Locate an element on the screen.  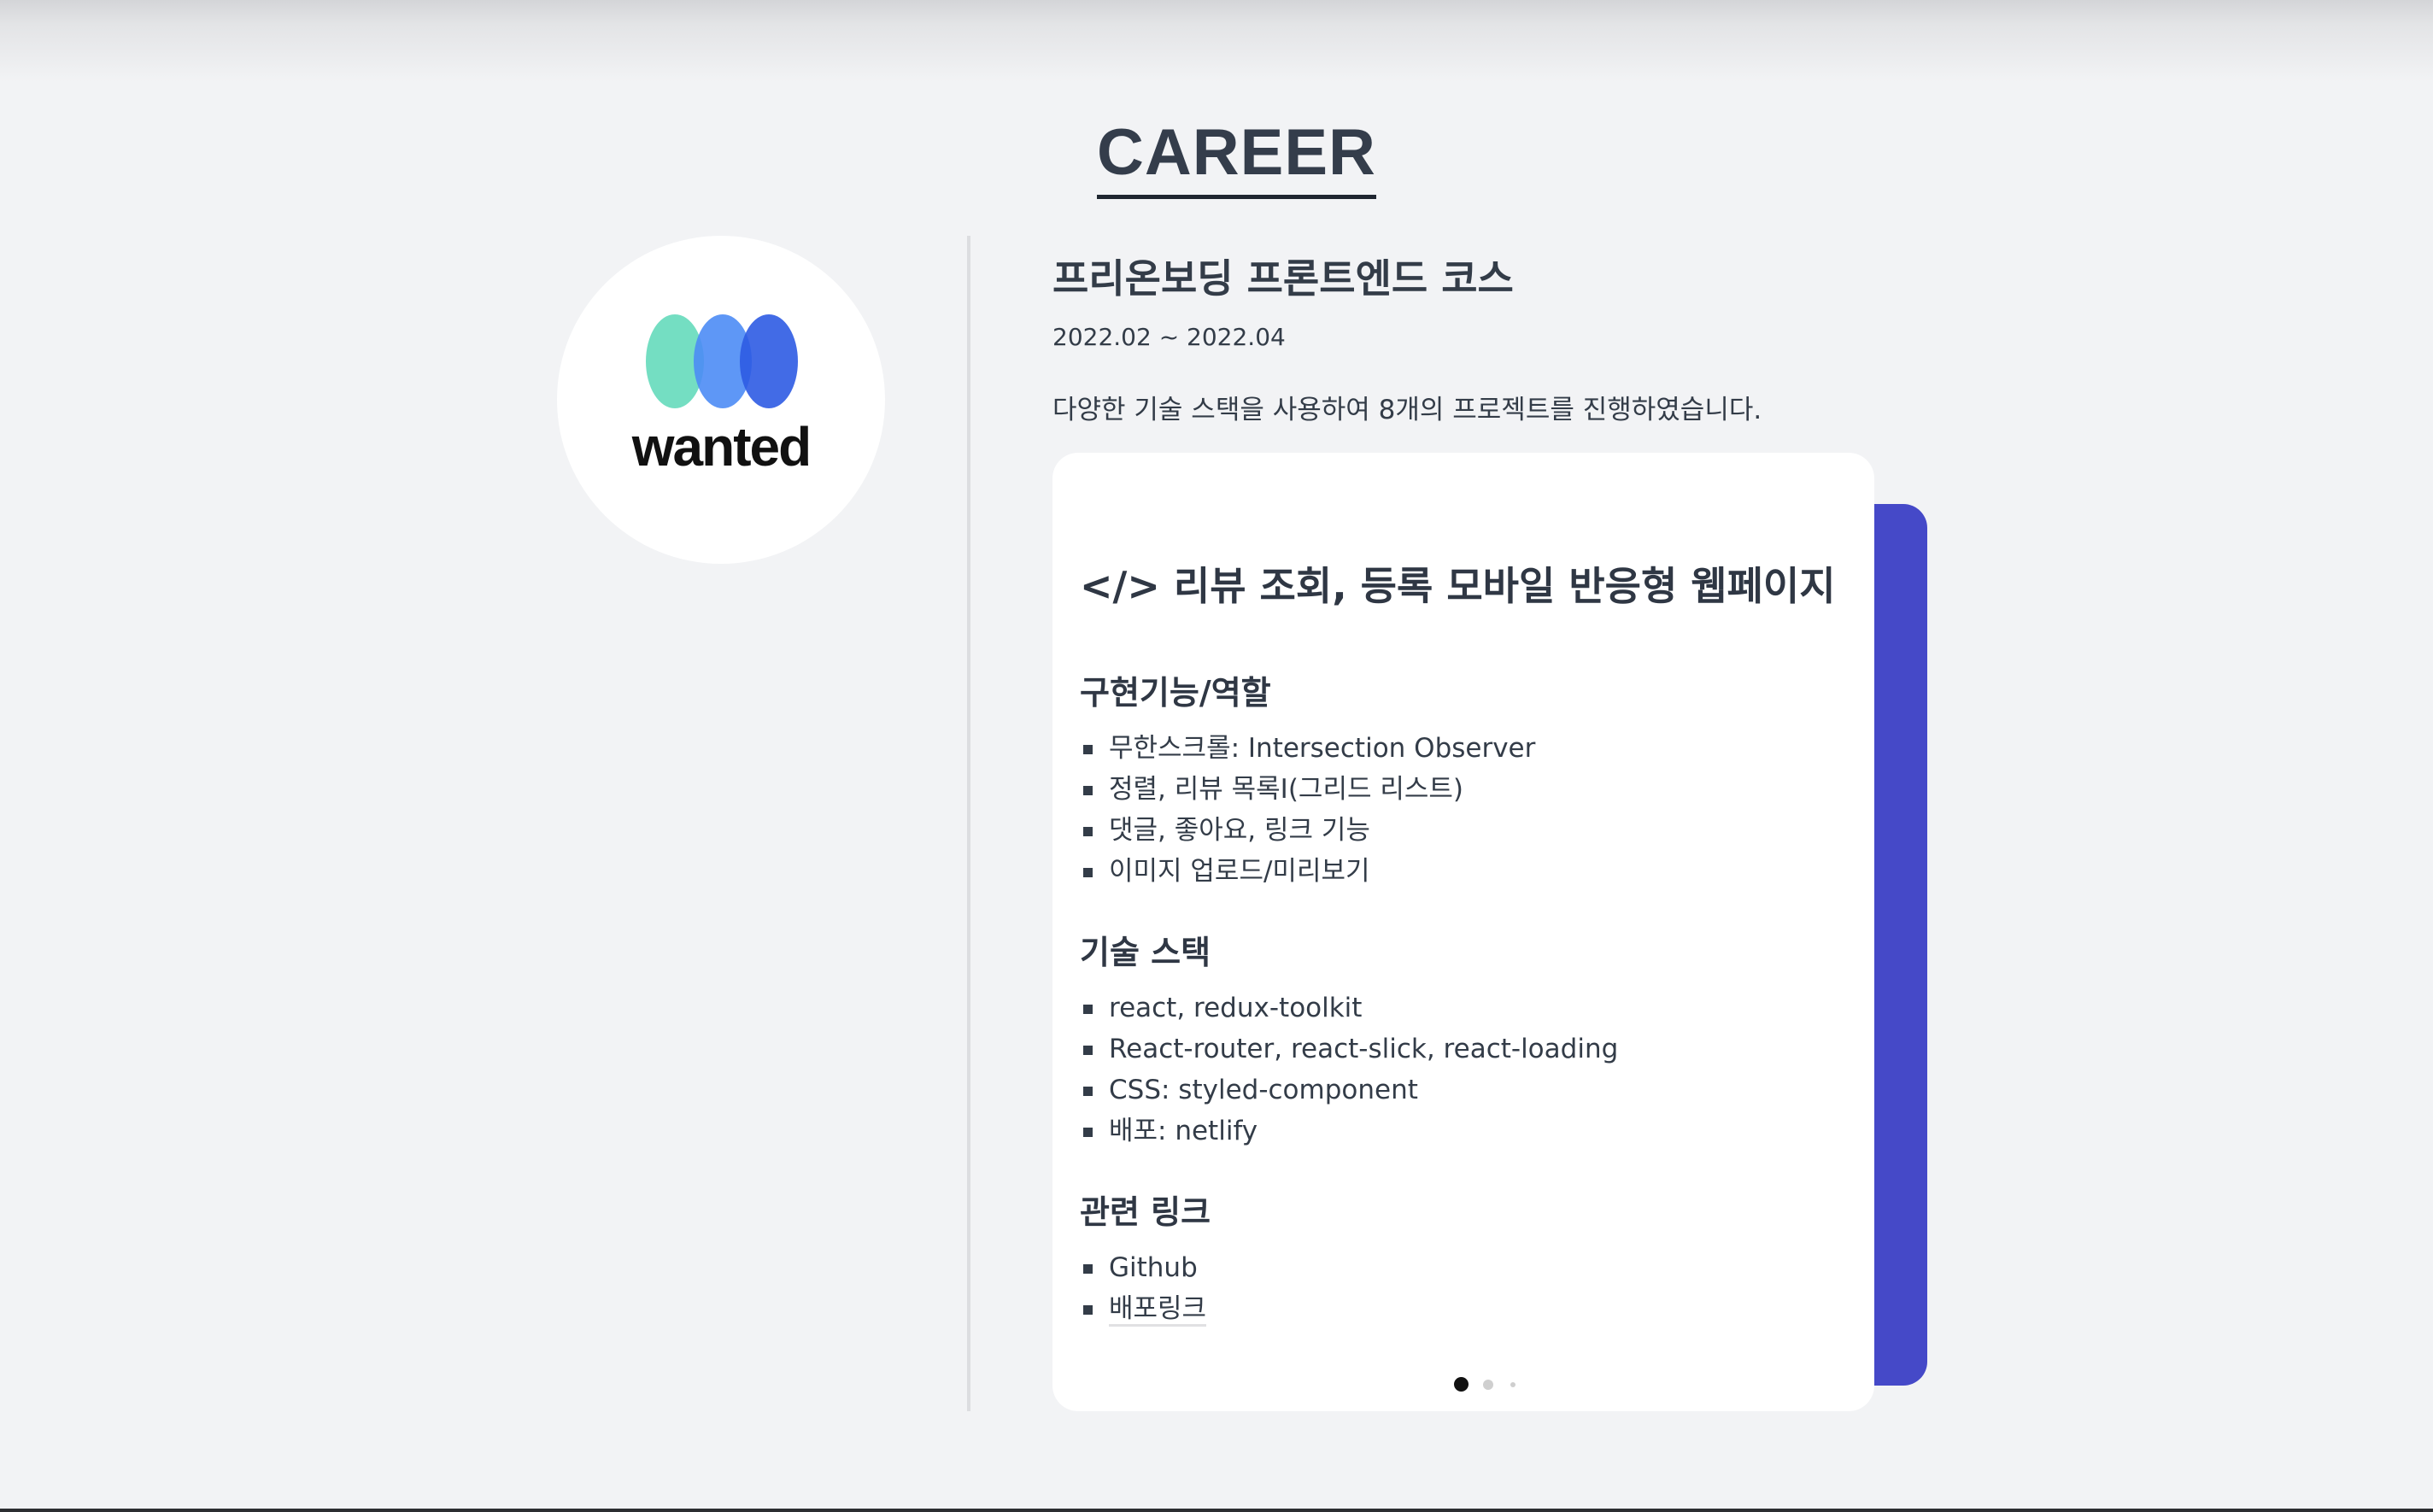
company-logo-text: wanted is located at coordinates (721, 447).